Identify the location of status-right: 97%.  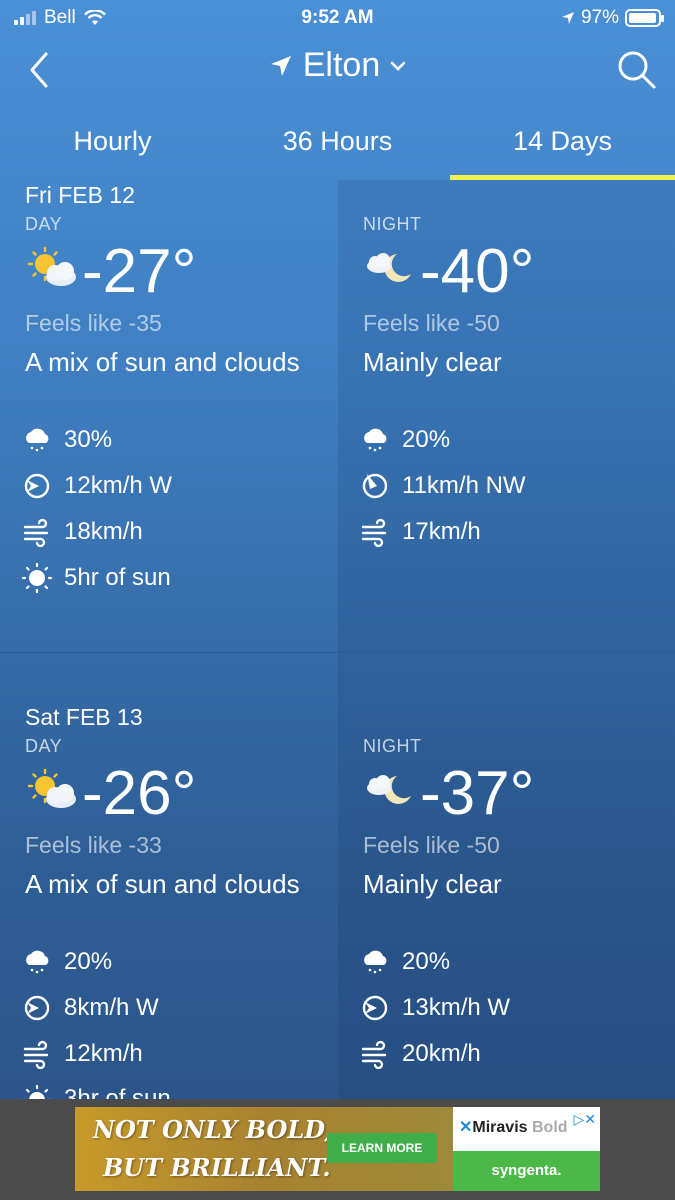
(612, 18).